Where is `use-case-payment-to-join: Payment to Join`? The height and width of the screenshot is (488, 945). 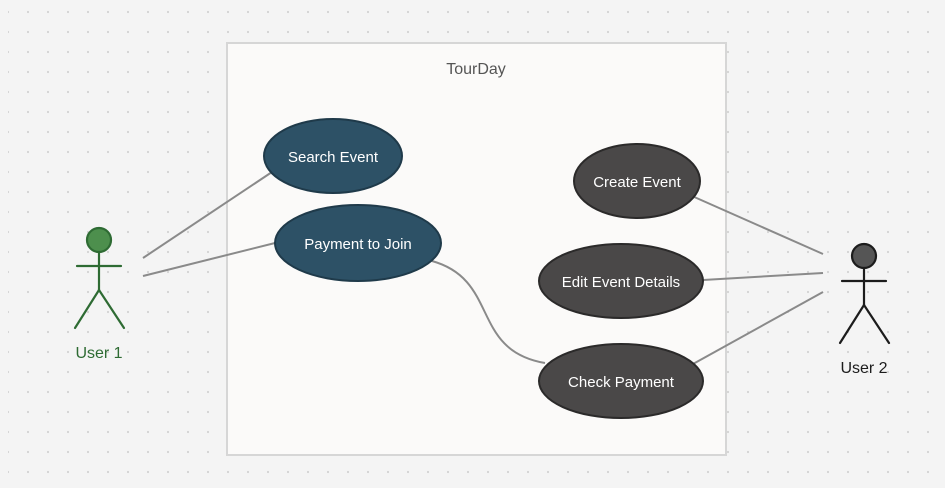
use-case-payment-to-join: Payment to Join is located at coordinates (358, 243).